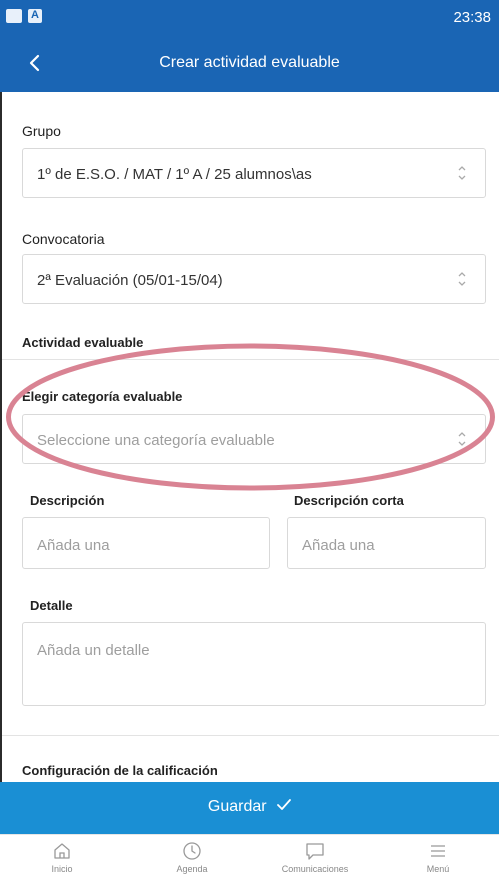 The height and width of the screenshot is (886, 499). I want to click on nav-item-menu: Menú, so click(438, 857).